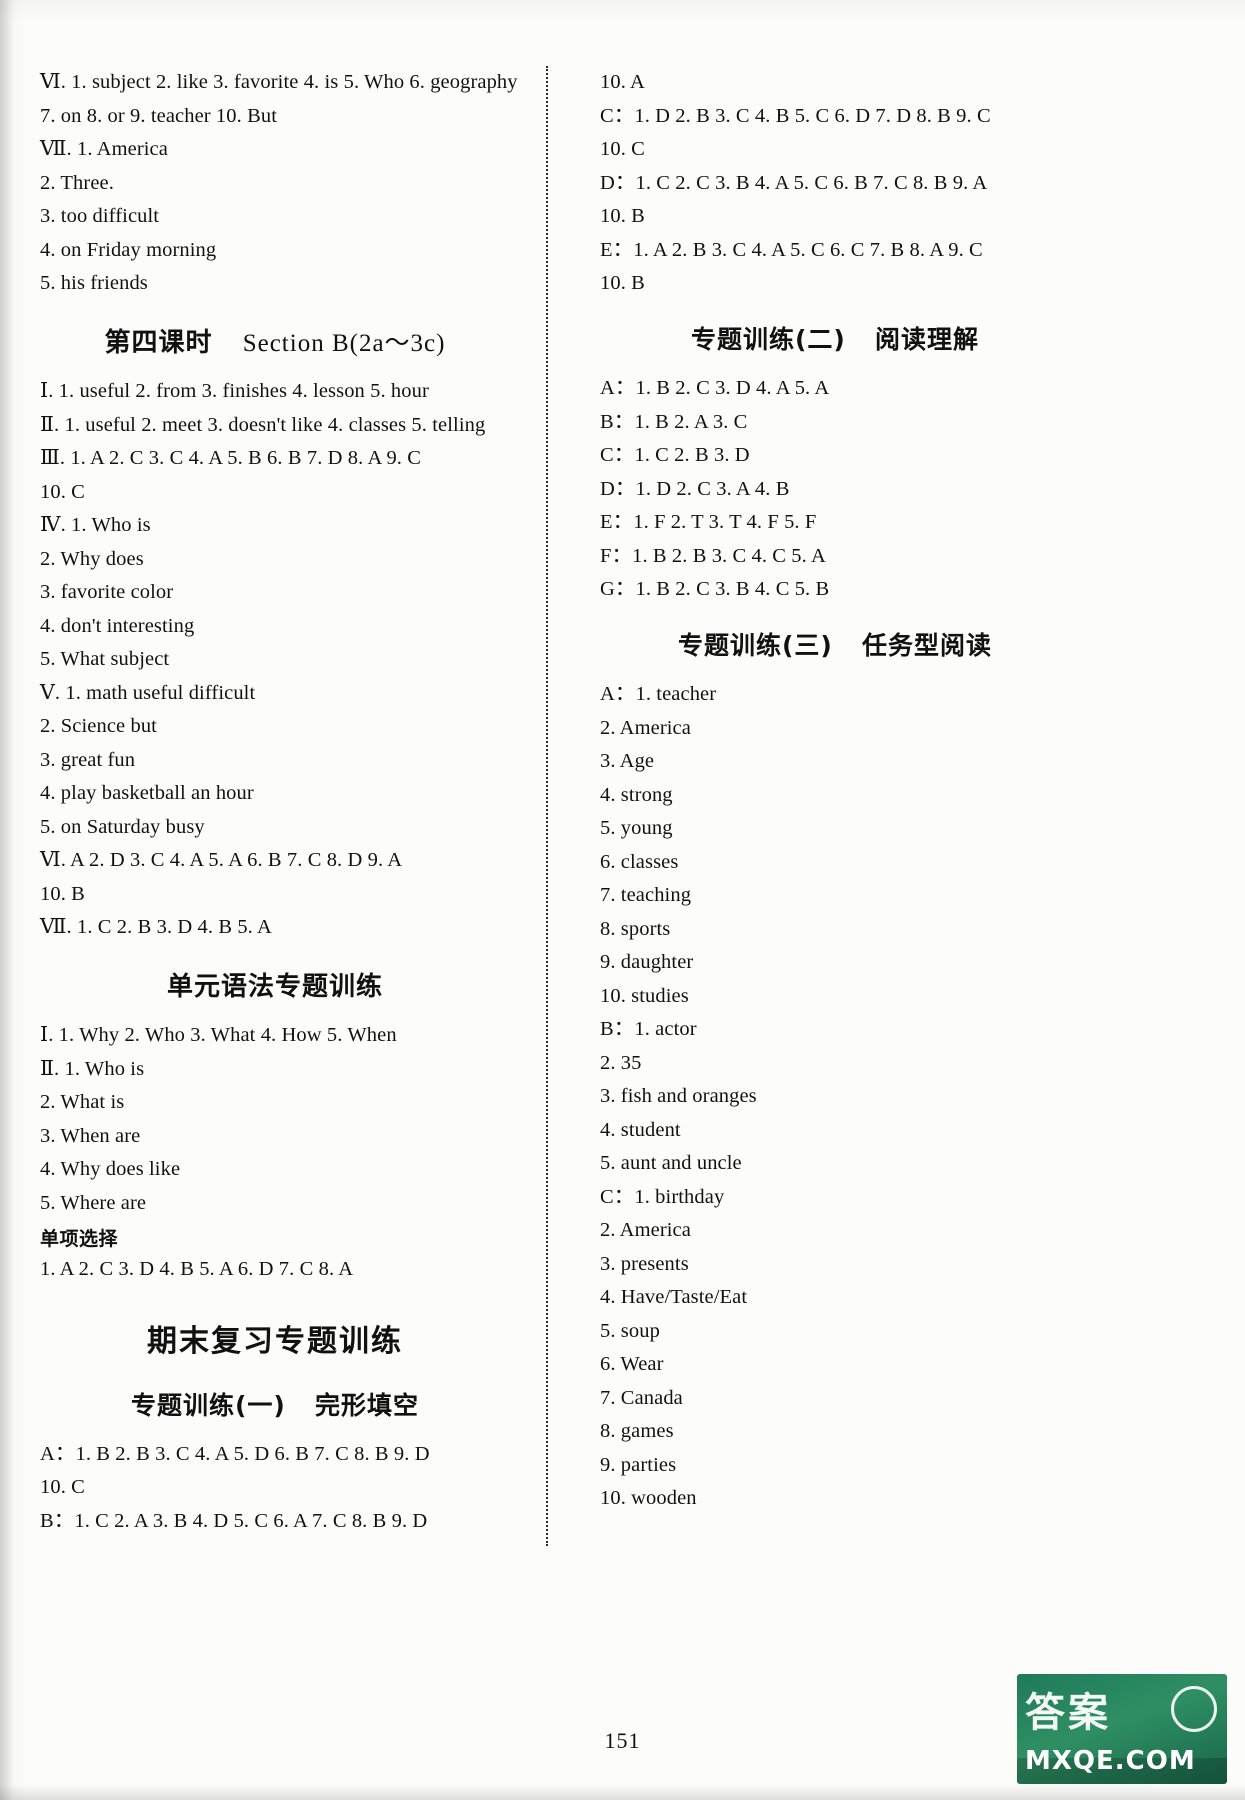 The width and height of the screenshot is (1245, 1800). What do you see at coordinates (1110, 1761) in the screenshot?
I see `watermark-domain-label: MXQE.COM` at bounding box center [1110, 1761].